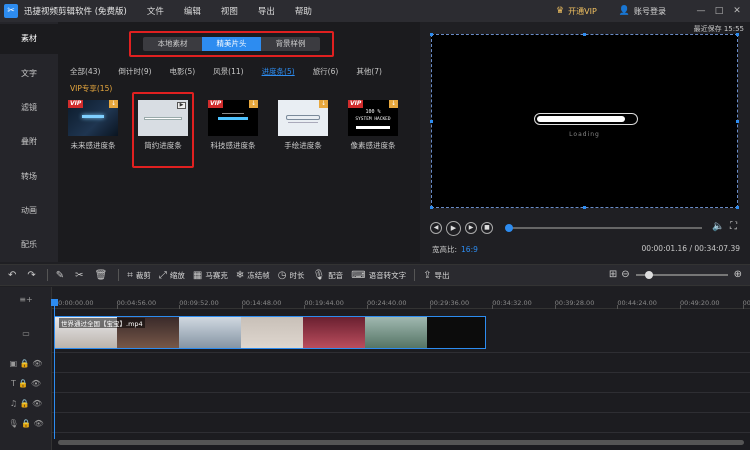 Image resolution: width=750 pixels, height=450 pixels. I want to click on export-button: ⇪ 导出, so click(436, 275).